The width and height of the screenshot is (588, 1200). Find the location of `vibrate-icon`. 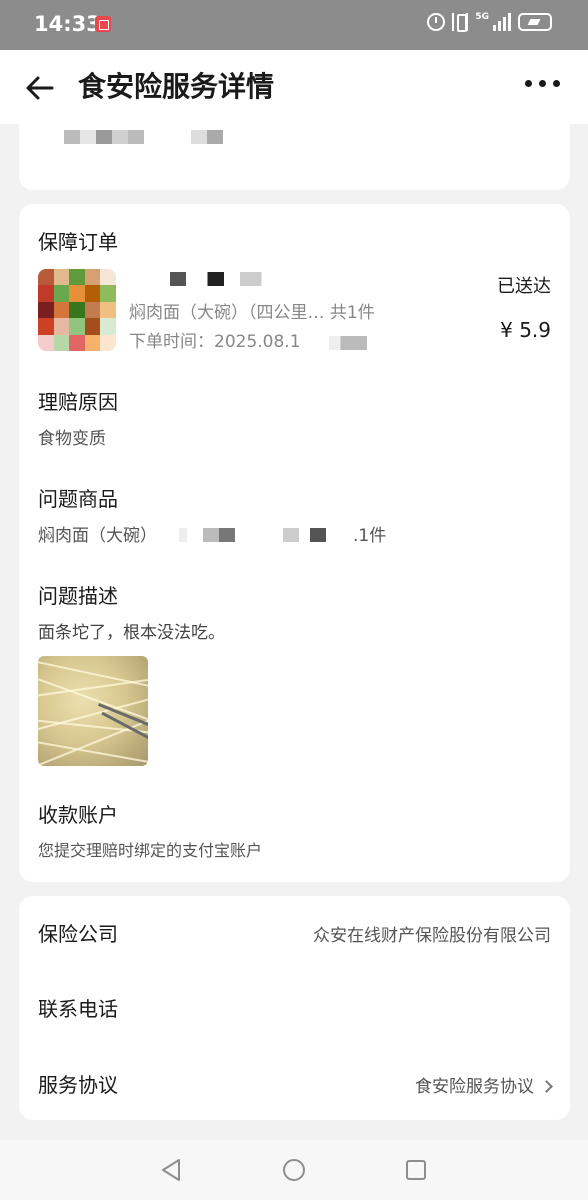

vibrate-icon is located at coordinates (460, 22).